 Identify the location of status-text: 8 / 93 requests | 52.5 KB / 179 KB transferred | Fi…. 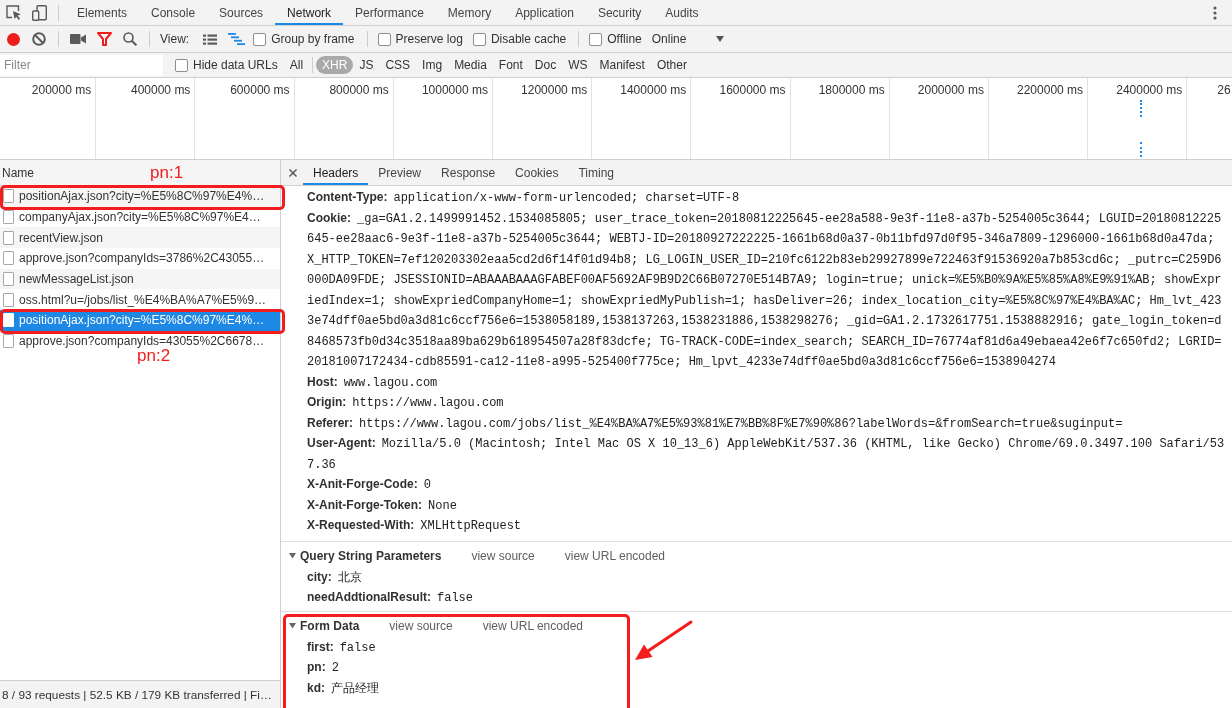
(137, 694).